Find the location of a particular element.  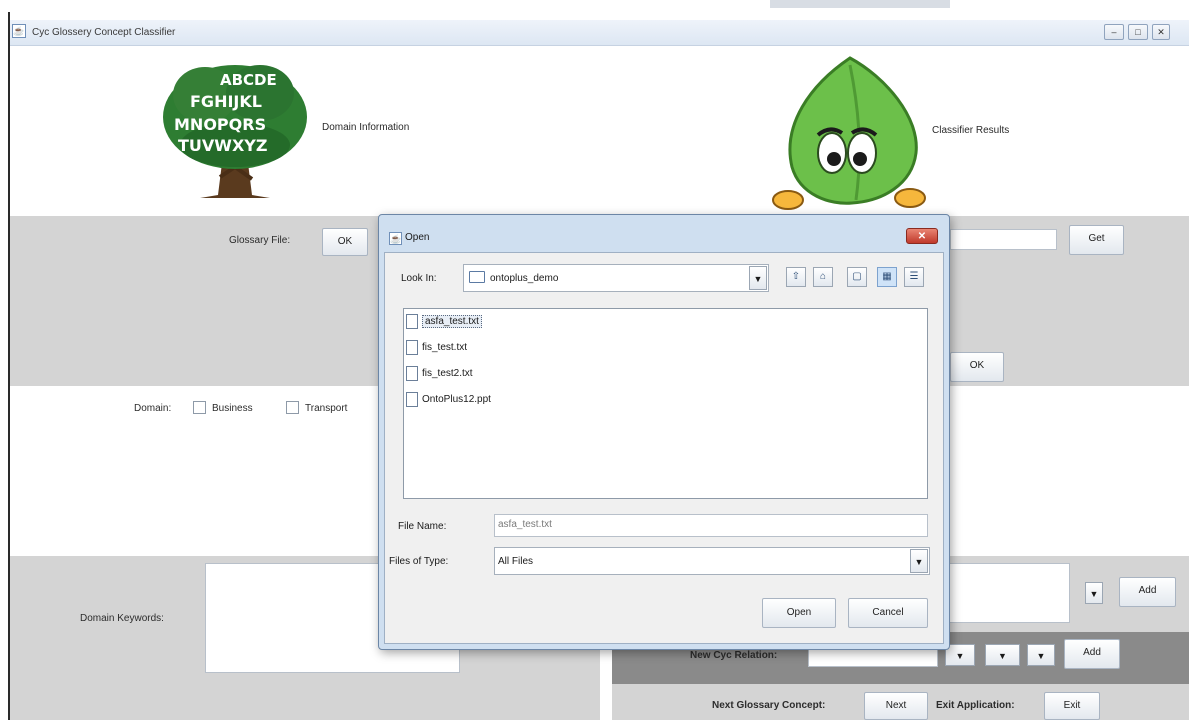

look-in-value: ontoplus_demo is located at coordinates (524, 278).